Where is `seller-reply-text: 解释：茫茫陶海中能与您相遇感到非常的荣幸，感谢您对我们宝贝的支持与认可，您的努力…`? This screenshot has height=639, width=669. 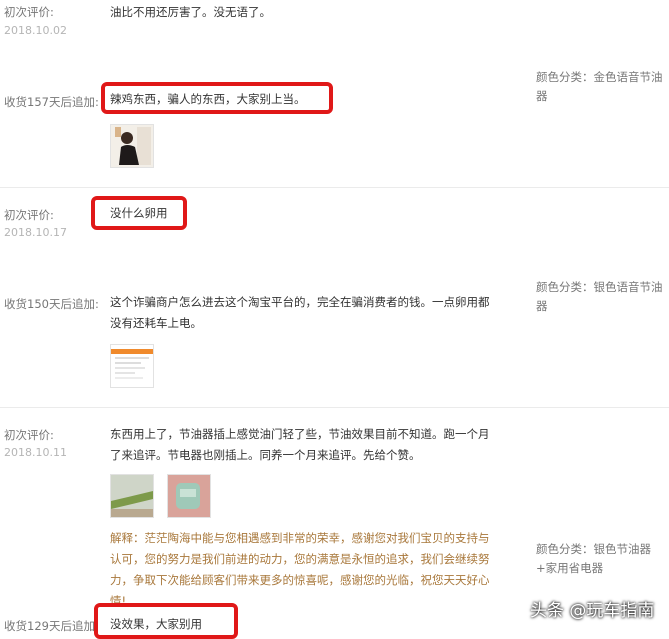
seller-reply-text: 解释：茫茫陶海中能与您相遇感到非常的荣幸，感谢您对我们宝贝的支持与认可，您的努力… is located at coordinates (300, 569).